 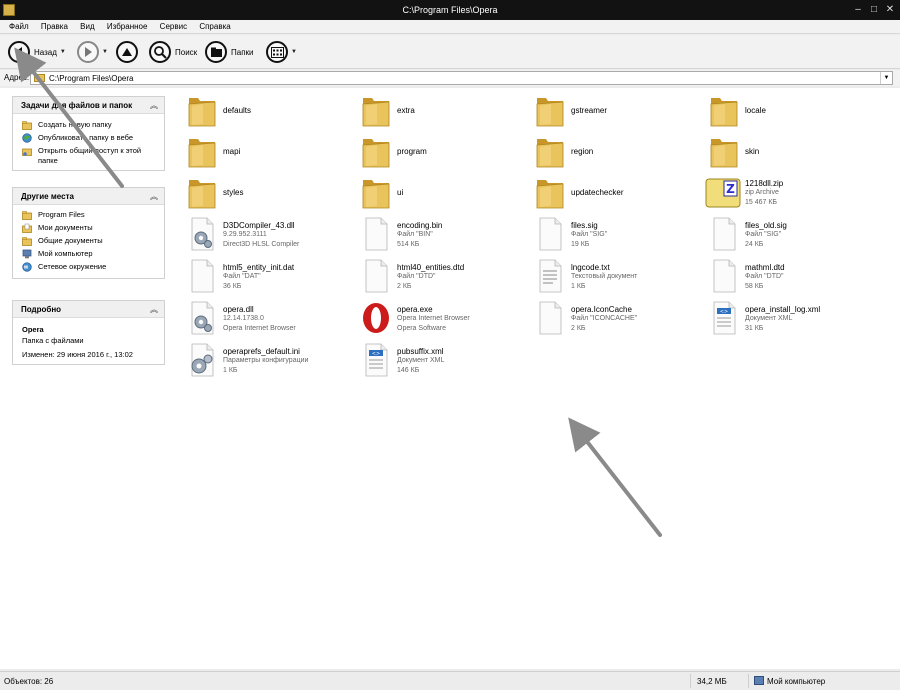 I want to click on file-item: mathml.dtd Файл "DTD" 58 КБ, so click(x=785, y=278).